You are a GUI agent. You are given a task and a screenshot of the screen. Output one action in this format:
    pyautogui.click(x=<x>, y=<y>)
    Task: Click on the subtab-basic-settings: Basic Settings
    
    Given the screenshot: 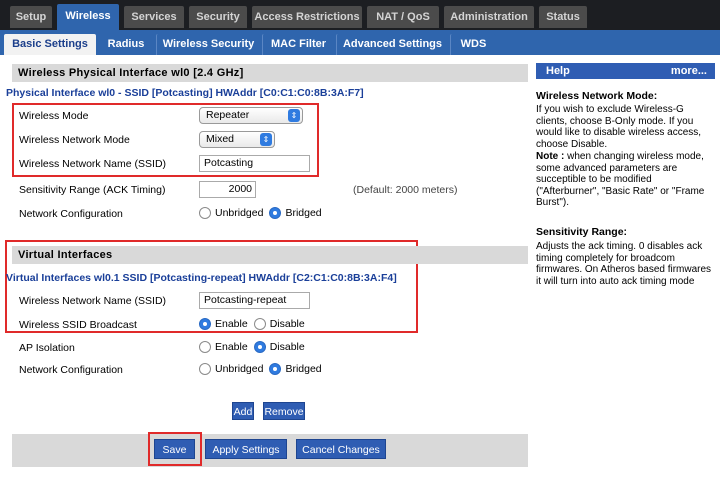 What is the action you would take?
    pyautogui.click(x=50, y=44)
    